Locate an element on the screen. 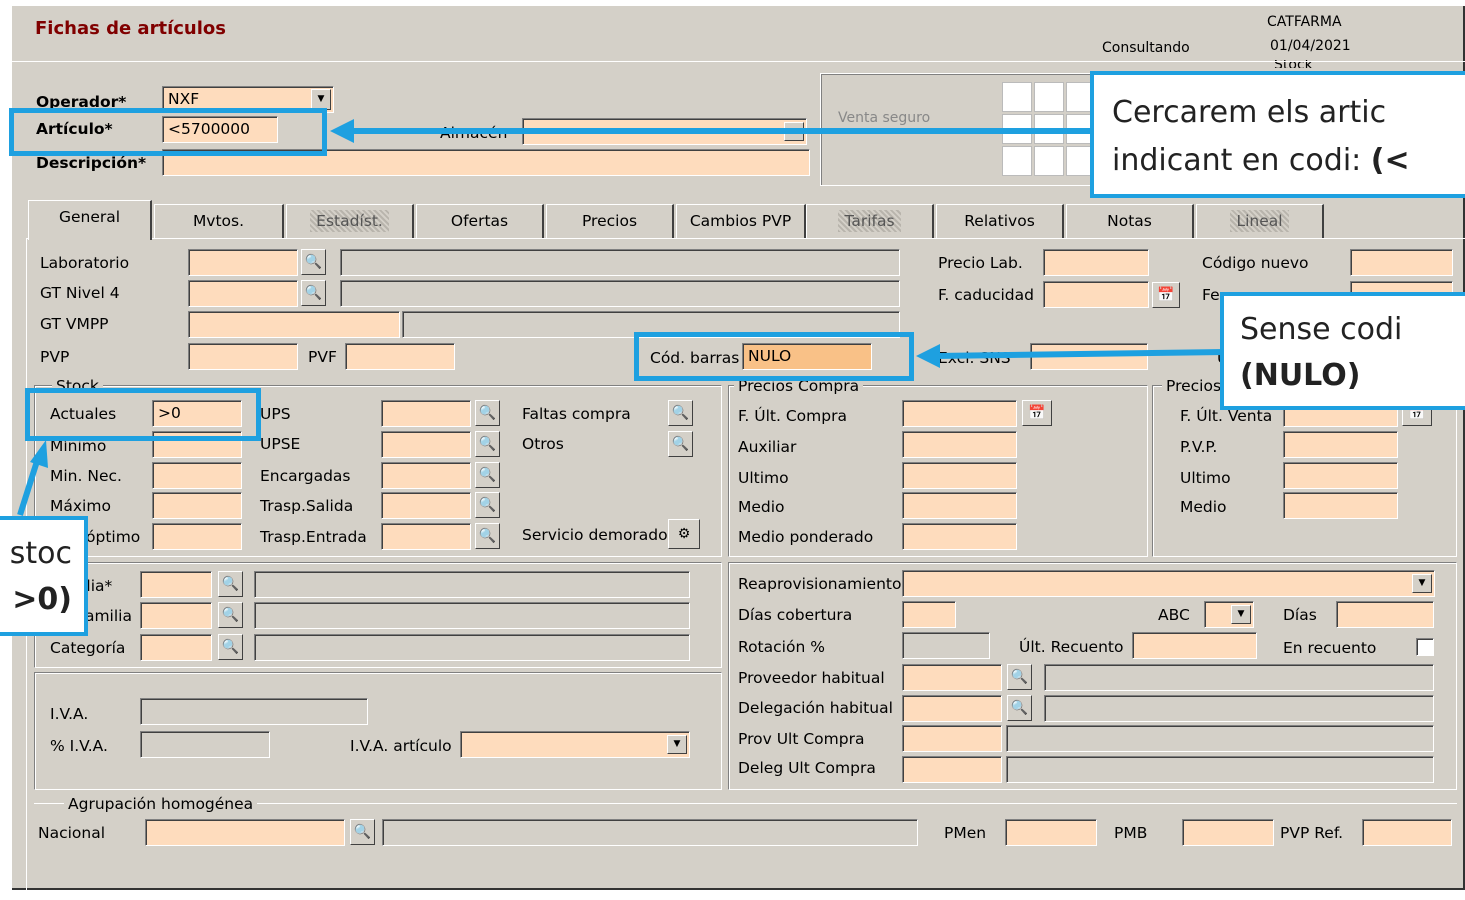 The width and height of the screenshot is (1465, 900). callout-stock-line1: stoc is located at coordinates (40, 553).